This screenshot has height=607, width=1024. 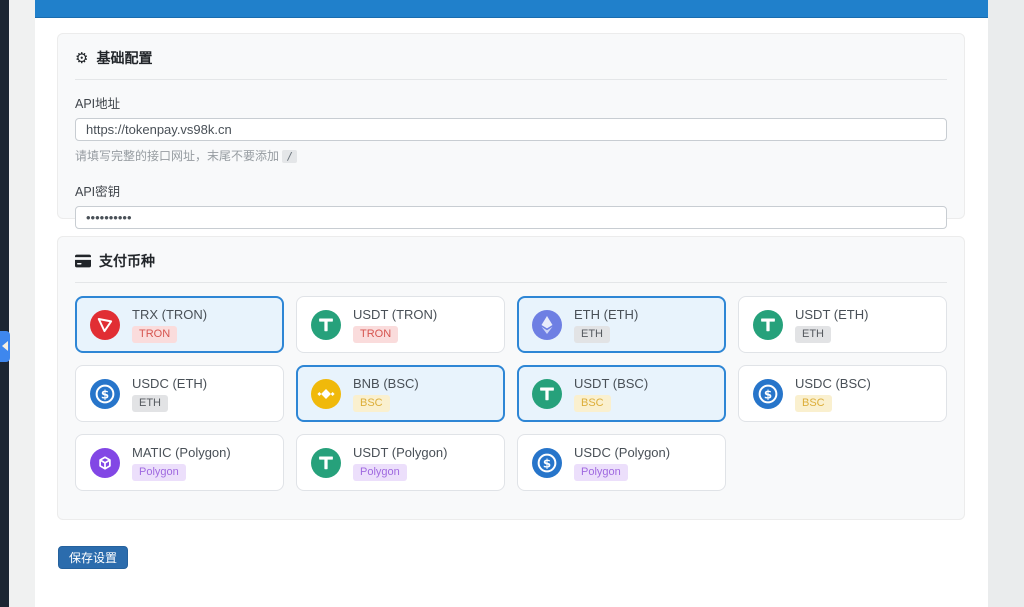 What do you see at coordinates (547, 324) in the screenshot?
I see `eth-coin-icon` at bounding box center [547, 324].